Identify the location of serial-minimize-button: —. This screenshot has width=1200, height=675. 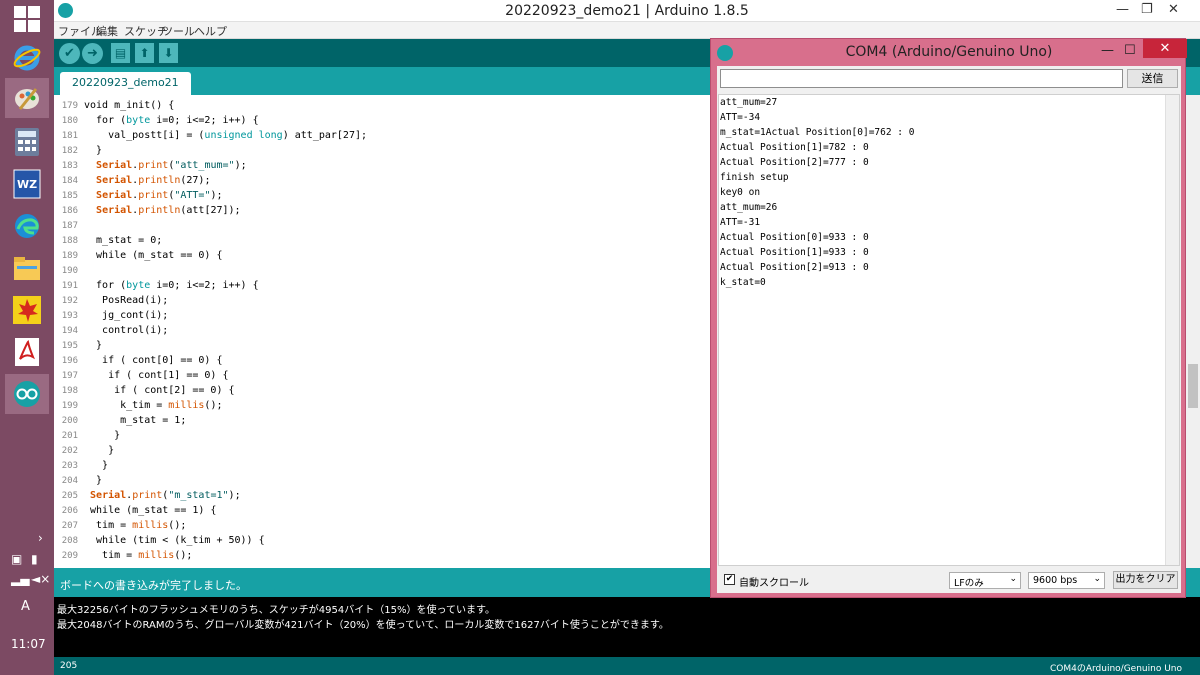
(1107, 50).